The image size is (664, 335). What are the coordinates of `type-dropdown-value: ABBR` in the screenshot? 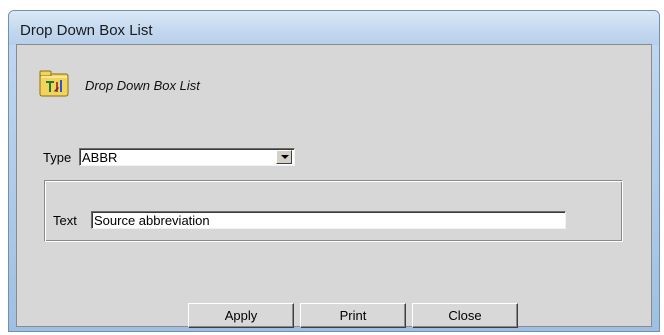 It's located at (100, 157).